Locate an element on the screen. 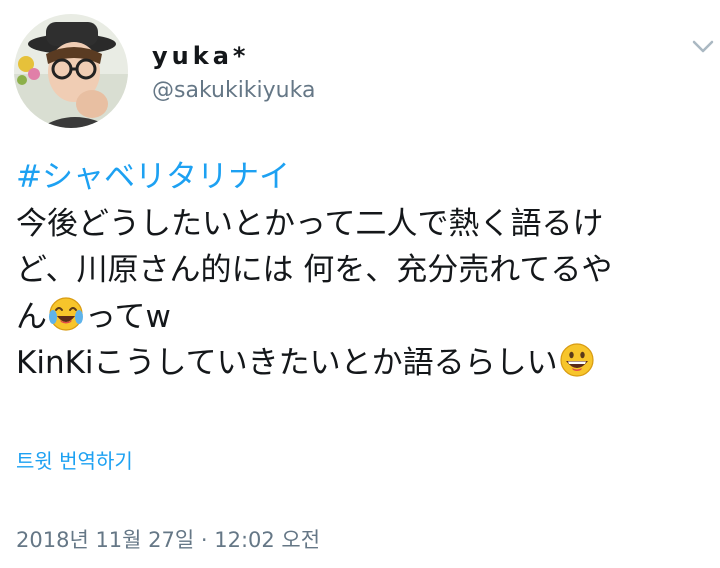  tweet-timestamp: 2018년 11월 27일 · 12:02 오전 is located at coordinates (168, 539).